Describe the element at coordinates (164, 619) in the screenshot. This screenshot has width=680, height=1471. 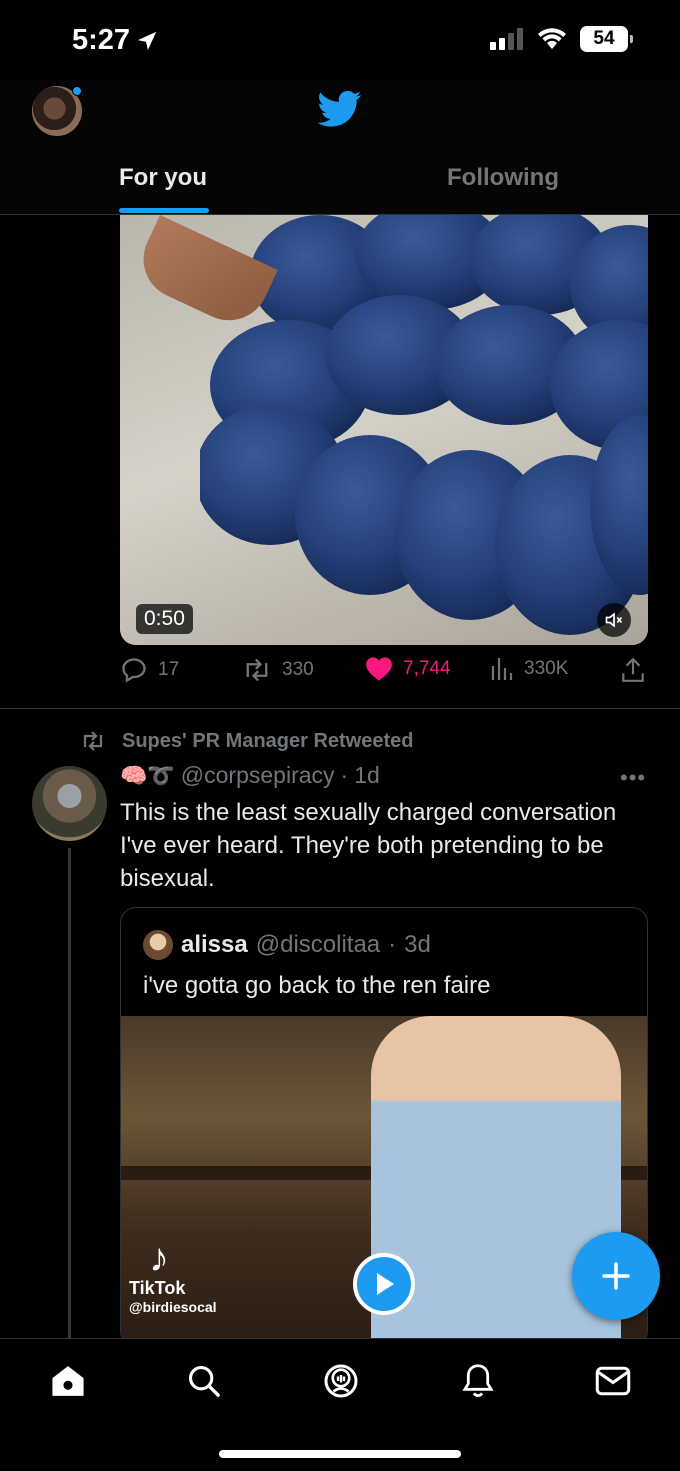
I see `video-duration: 0:50` at that location.